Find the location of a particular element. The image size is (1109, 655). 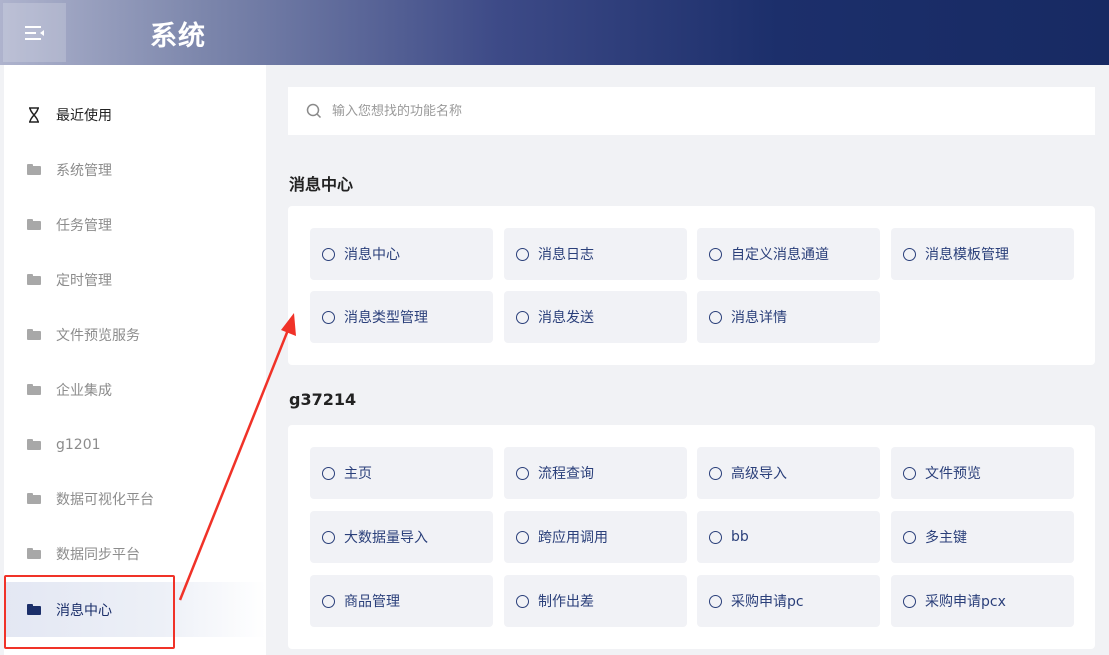

function-tile: 消息发送 is located at coordinates (595, 317).